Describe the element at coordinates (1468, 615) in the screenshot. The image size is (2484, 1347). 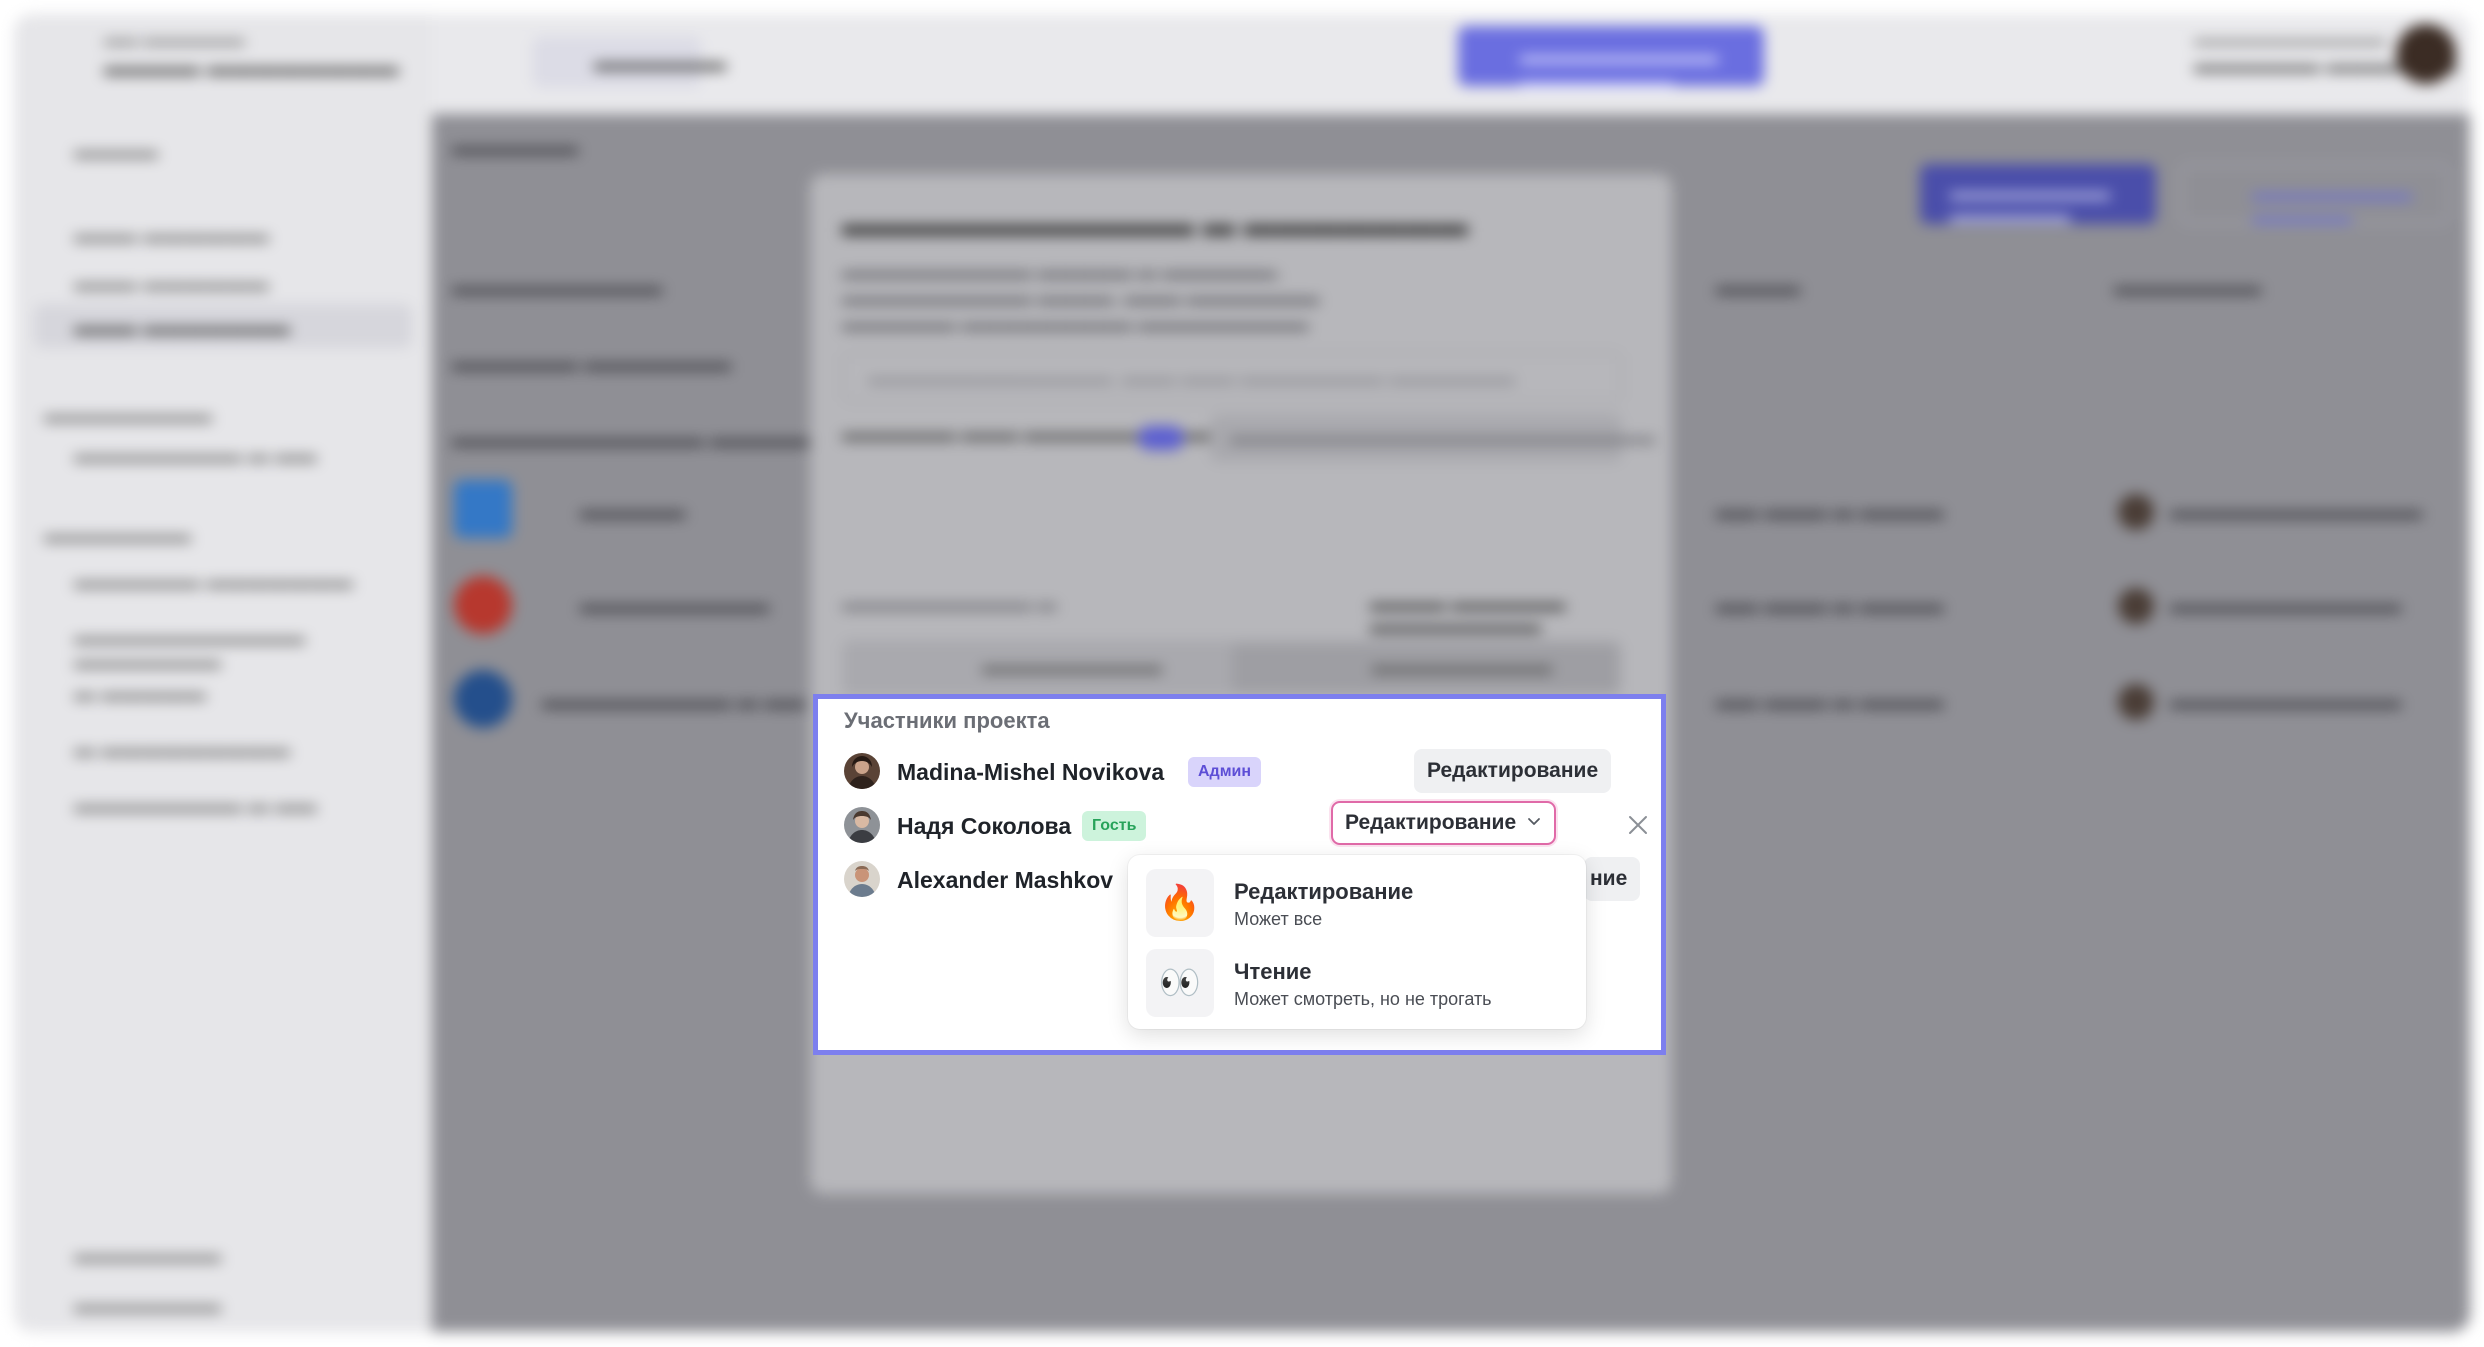
I see `private-note: ▬▬▬▬ ▬▬▬▬▬▬ ▬▬▬▬▬▬▬▬▬` at that location.